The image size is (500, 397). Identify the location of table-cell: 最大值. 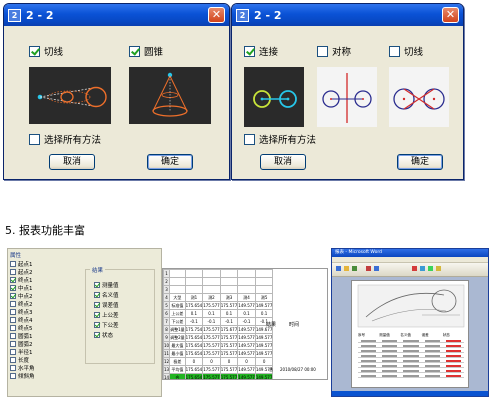
(177, 345).